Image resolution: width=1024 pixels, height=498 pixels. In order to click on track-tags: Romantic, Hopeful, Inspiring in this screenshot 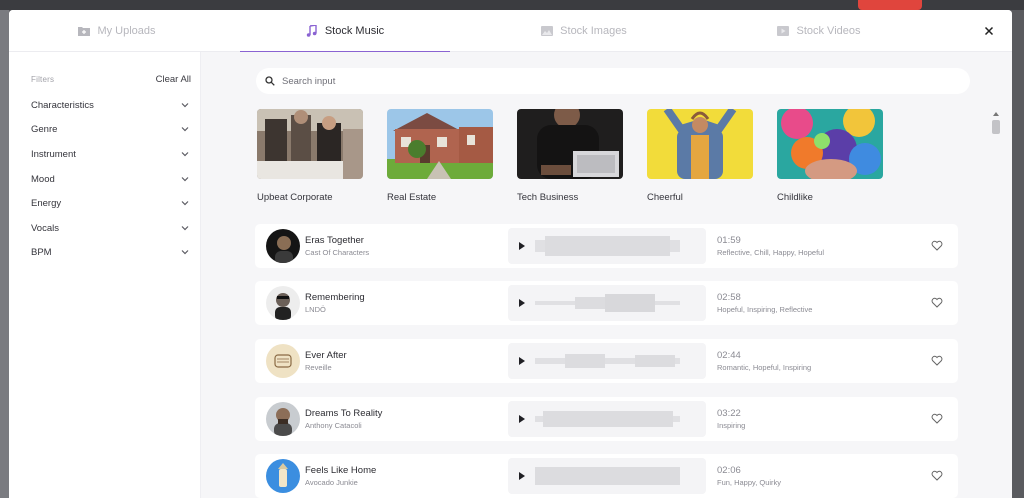, I will do `click(764, 367)`.